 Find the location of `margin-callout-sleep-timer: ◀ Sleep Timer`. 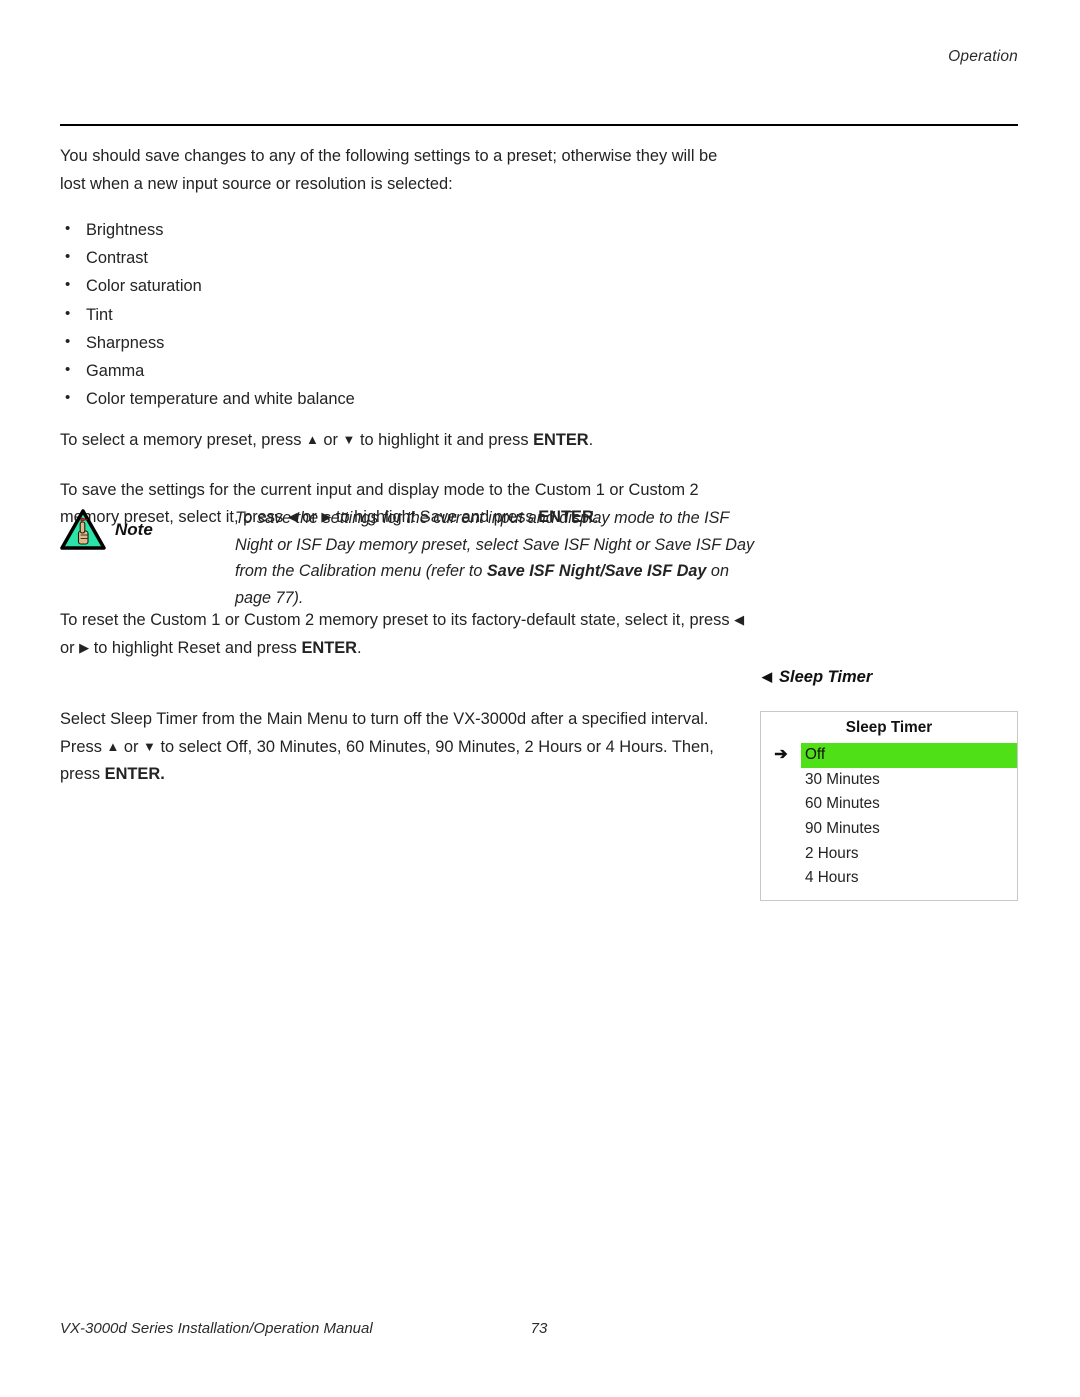

margin-callout-sleep-timer: ◀ Sleep Timer is located at coordinates (817, 677).